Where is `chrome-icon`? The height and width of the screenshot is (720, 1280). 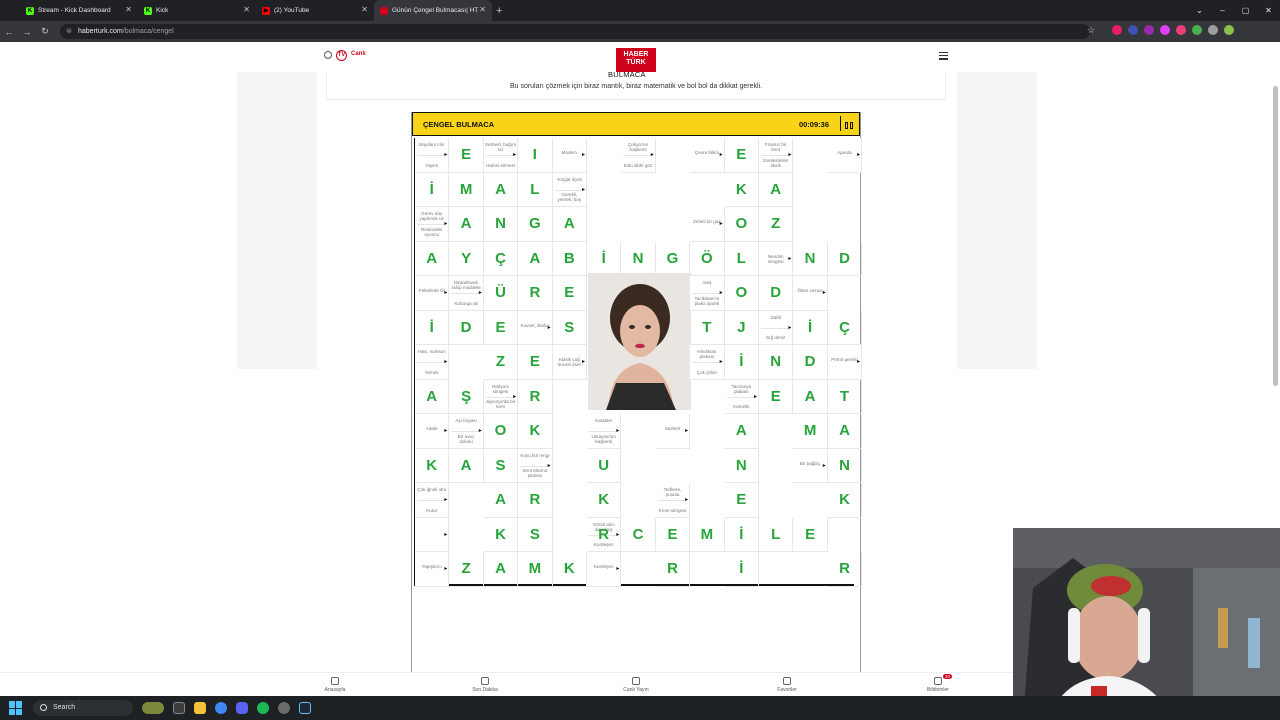
chrome-icon is located at coordinates (221, 708).